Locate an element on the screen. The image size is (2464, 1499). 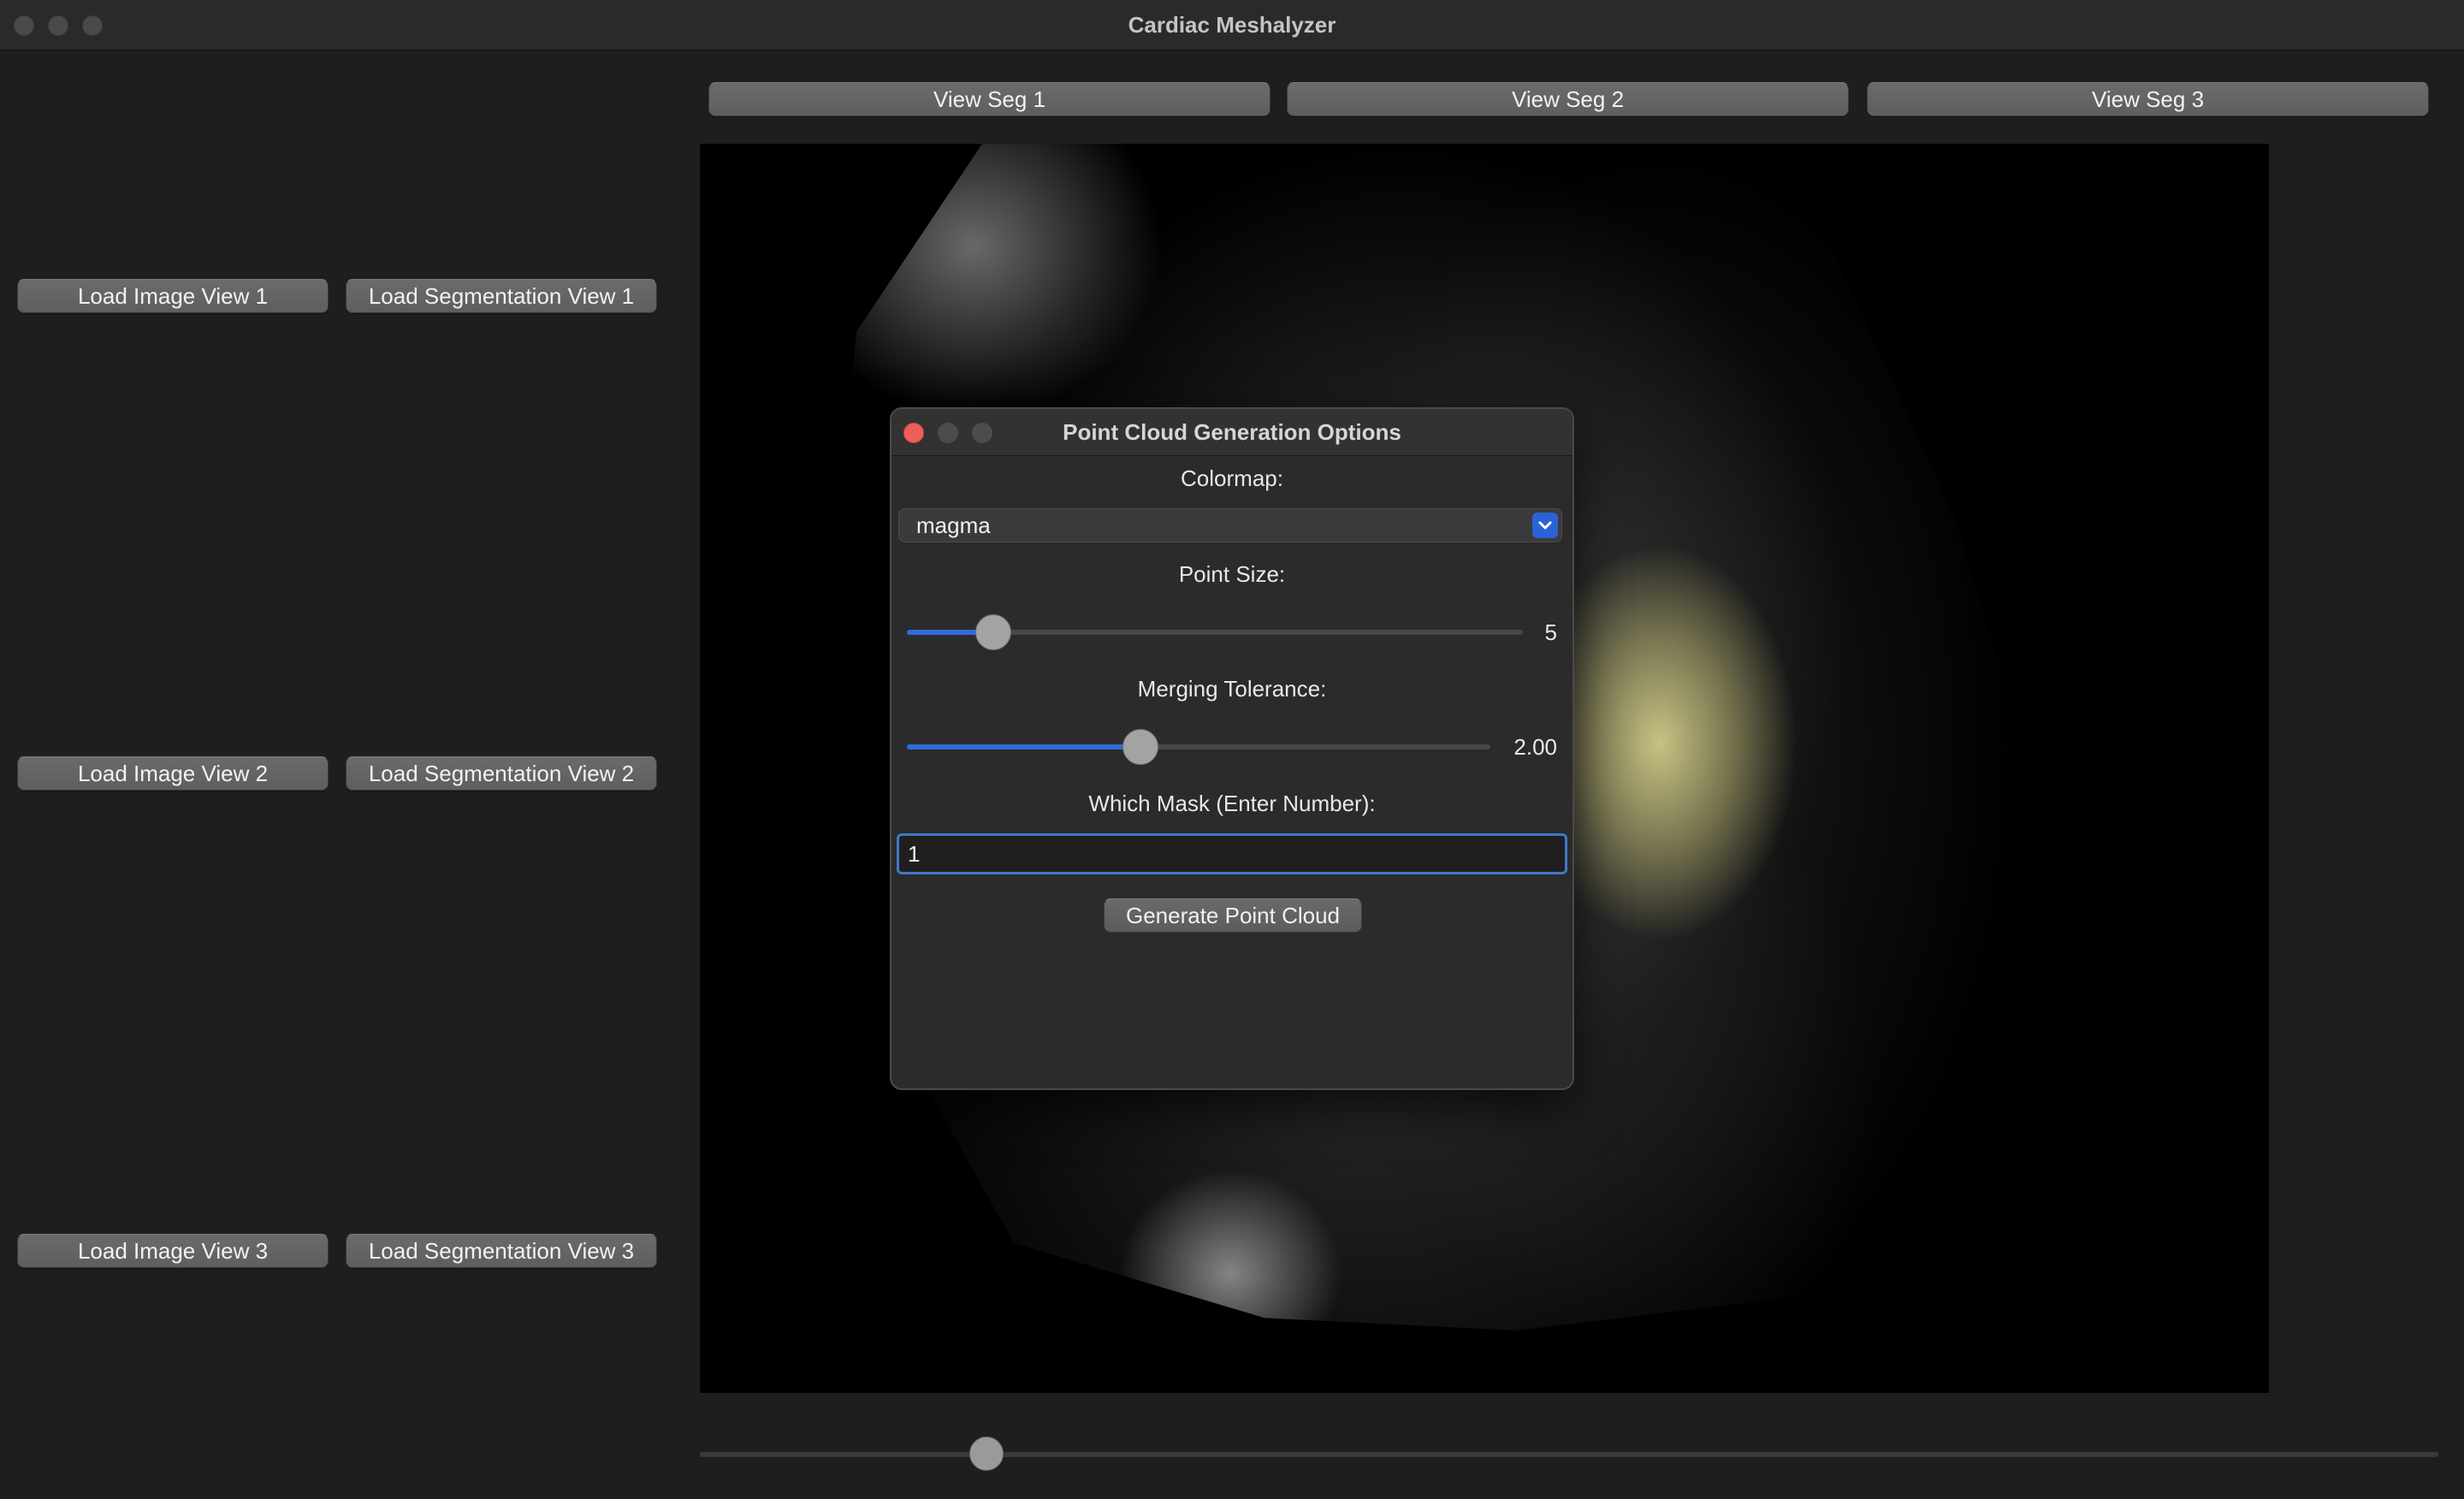
load-image-view-2-button: Load Image View 2 is located at coordinates (173, 773).